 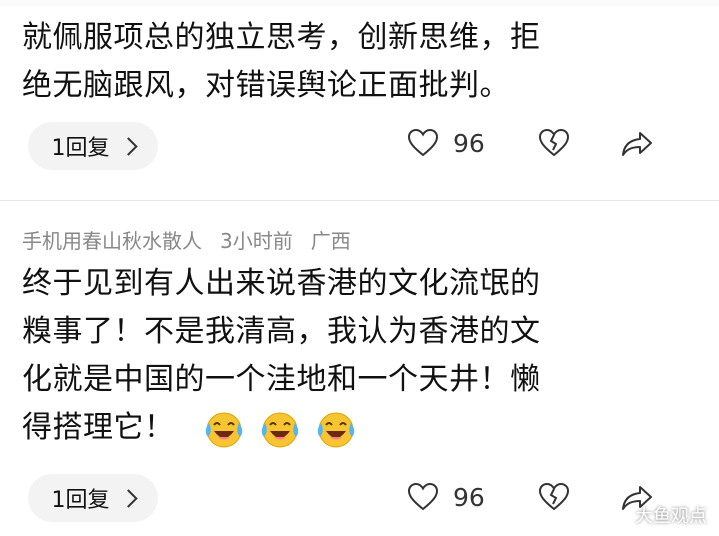 What do you see at coordinates (362, 428) in the screenshot?
I see `comment-line-with-emoji: 得搭理它！` at bounding box center [362, 428].